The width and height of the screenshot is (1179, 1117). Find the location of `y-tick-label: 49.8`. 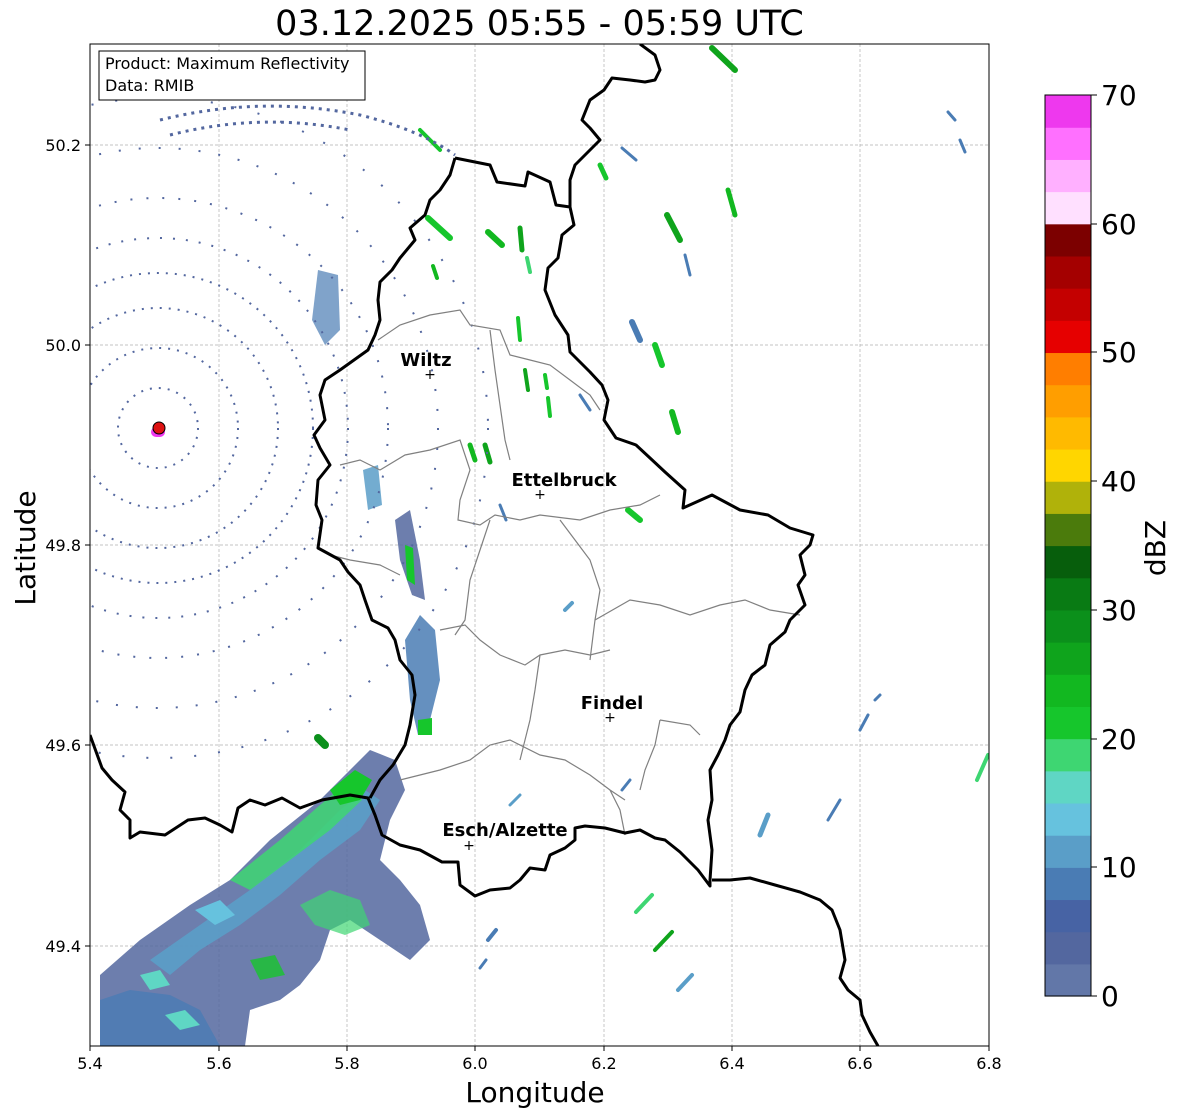

y-tick-label: 49.8 is located at coordinates (63, 545).